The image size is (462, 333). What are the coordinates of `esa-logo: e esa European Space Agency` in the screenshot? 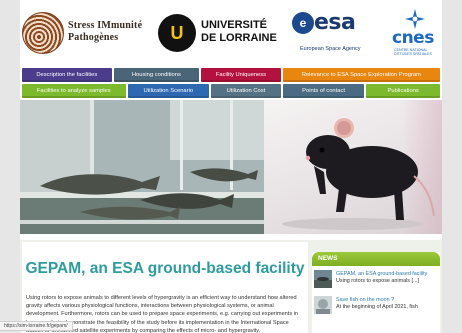 It's located at (337, 34).